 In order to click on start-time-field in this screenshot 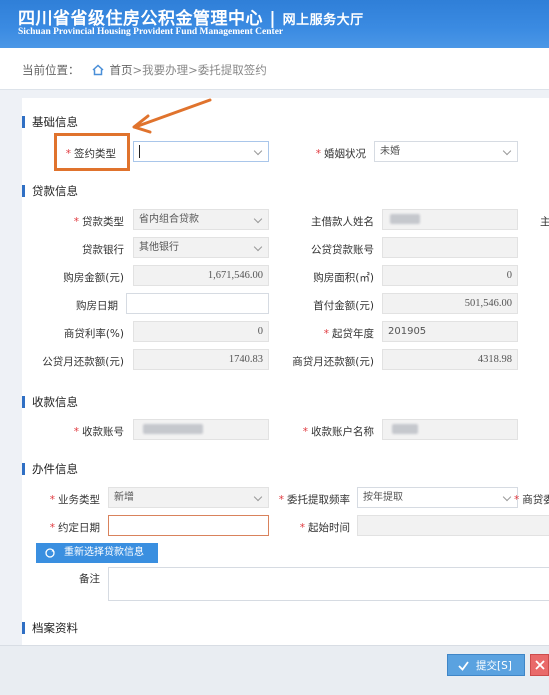, I will do `click(453, 525)`.